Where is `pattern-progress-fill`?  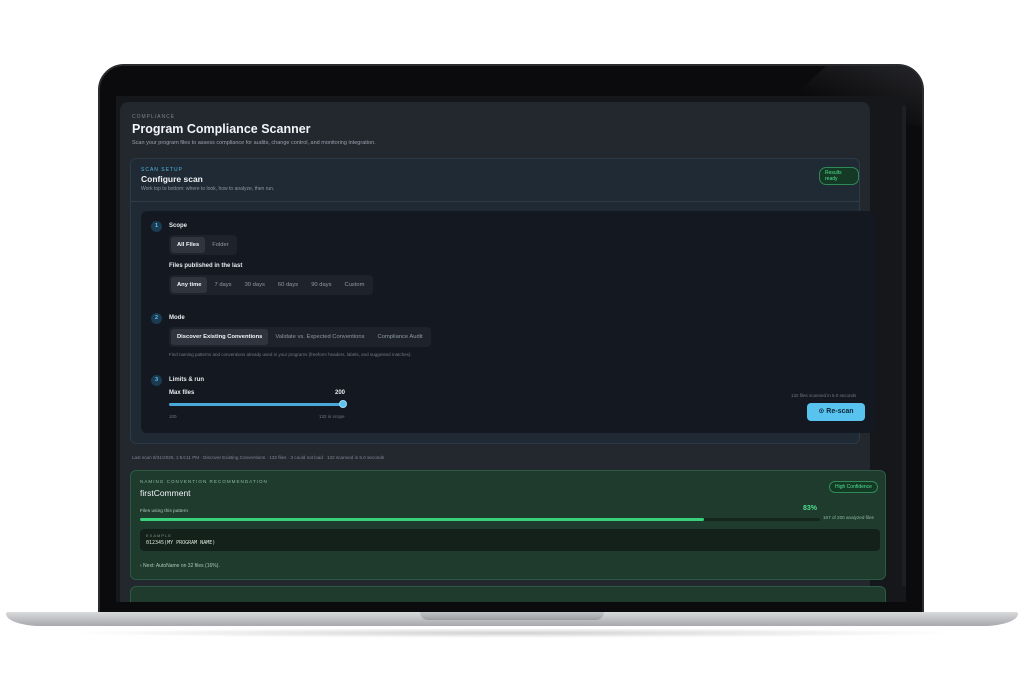 pattern-progress-fill is located at coordinates (422, 519).